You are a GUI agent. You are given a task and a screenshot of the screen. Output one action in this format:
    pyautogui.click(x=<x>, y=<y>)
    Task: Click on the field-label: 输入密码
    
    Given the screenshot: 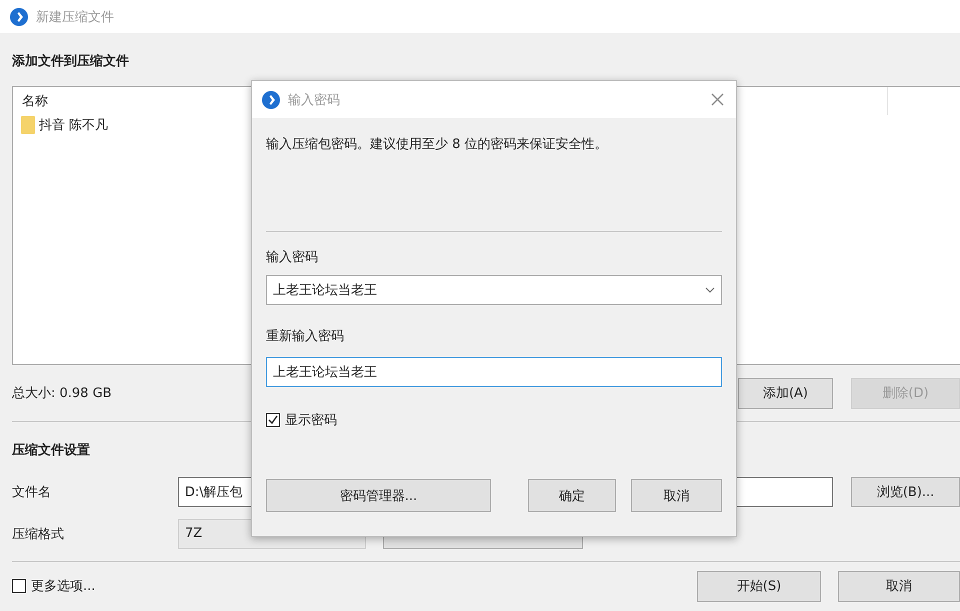 What is the action you would take?
    pyautogui.click(x=292, y=257)
    